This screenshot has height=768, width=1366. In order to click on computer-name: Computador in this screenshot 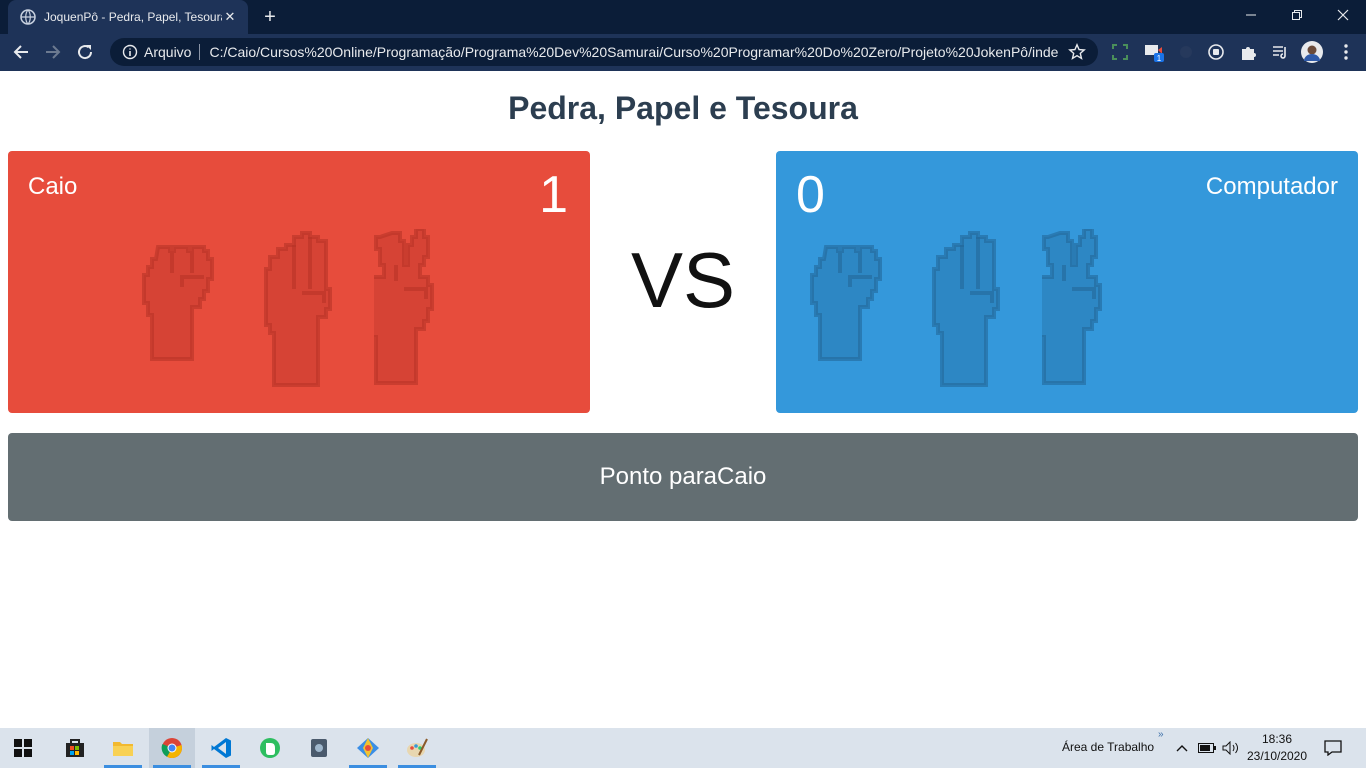, I will do `click(1271, 186)`.